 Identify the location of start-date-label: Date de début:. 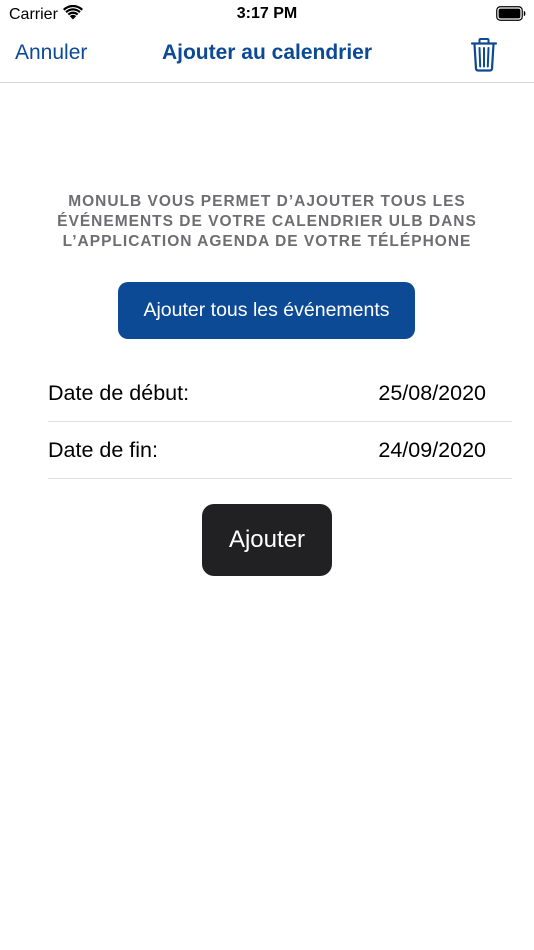
(119, 392).